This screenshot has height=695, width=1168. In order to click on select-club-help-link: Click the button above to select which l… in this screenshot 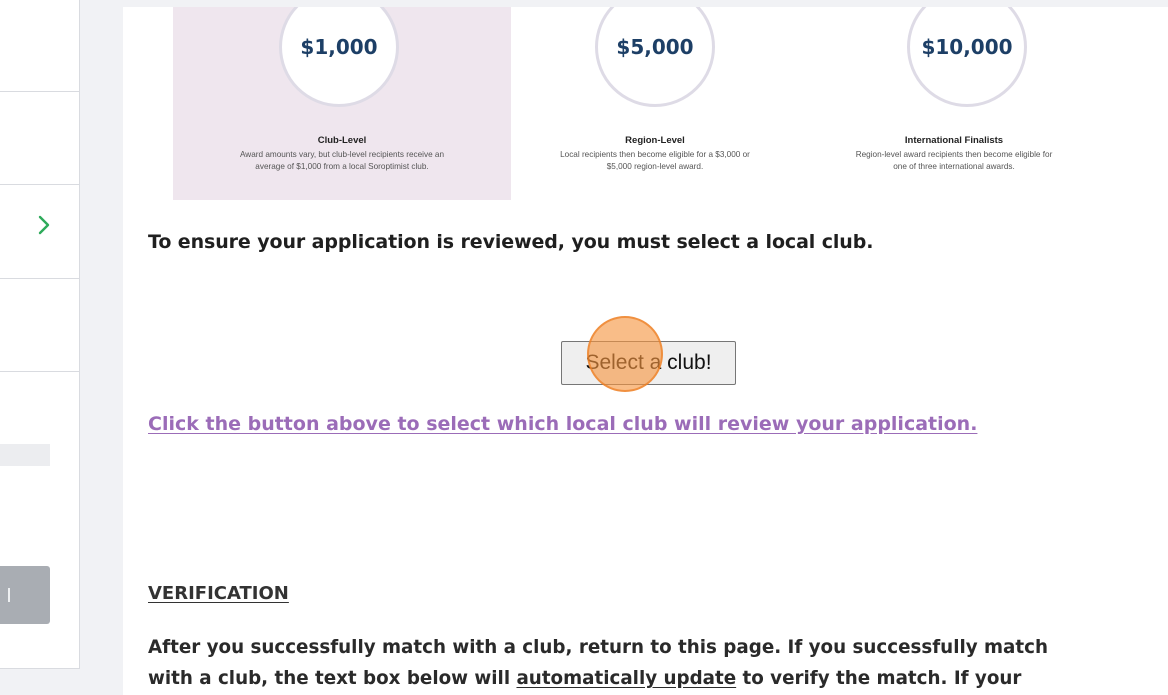, I will do `click(562, 424)`.